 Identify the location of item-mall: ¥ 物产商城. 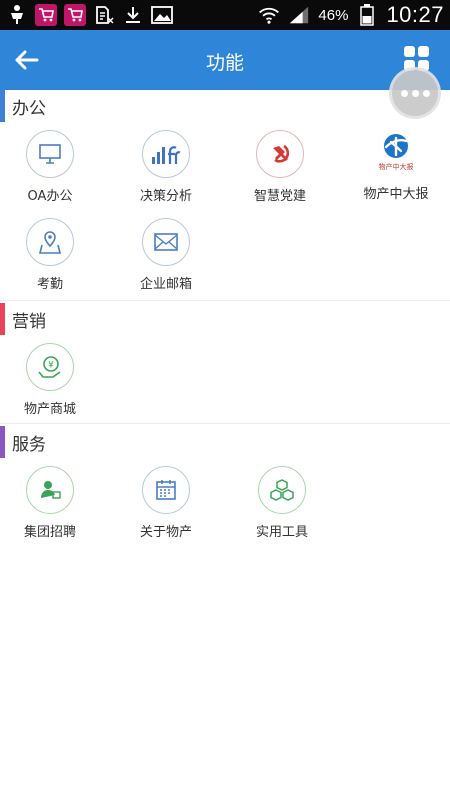
(53, 385).